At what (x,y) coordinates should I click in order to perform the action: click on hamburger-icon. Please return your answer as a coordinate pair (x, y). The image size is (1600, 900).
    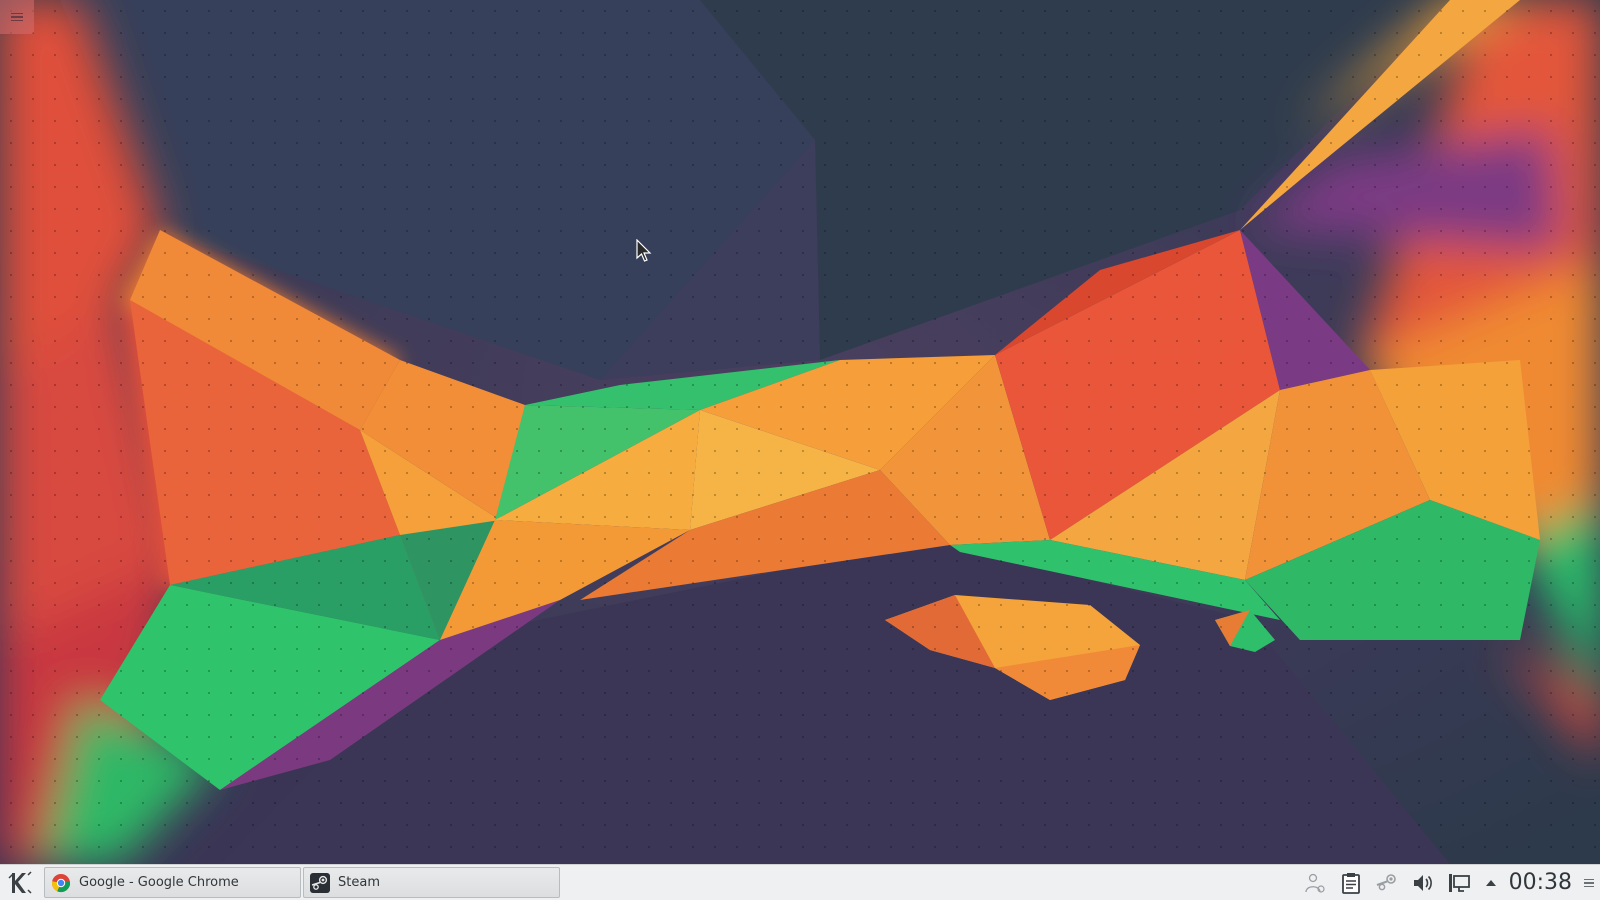
    Looking at the image, I should click on (17, 17).